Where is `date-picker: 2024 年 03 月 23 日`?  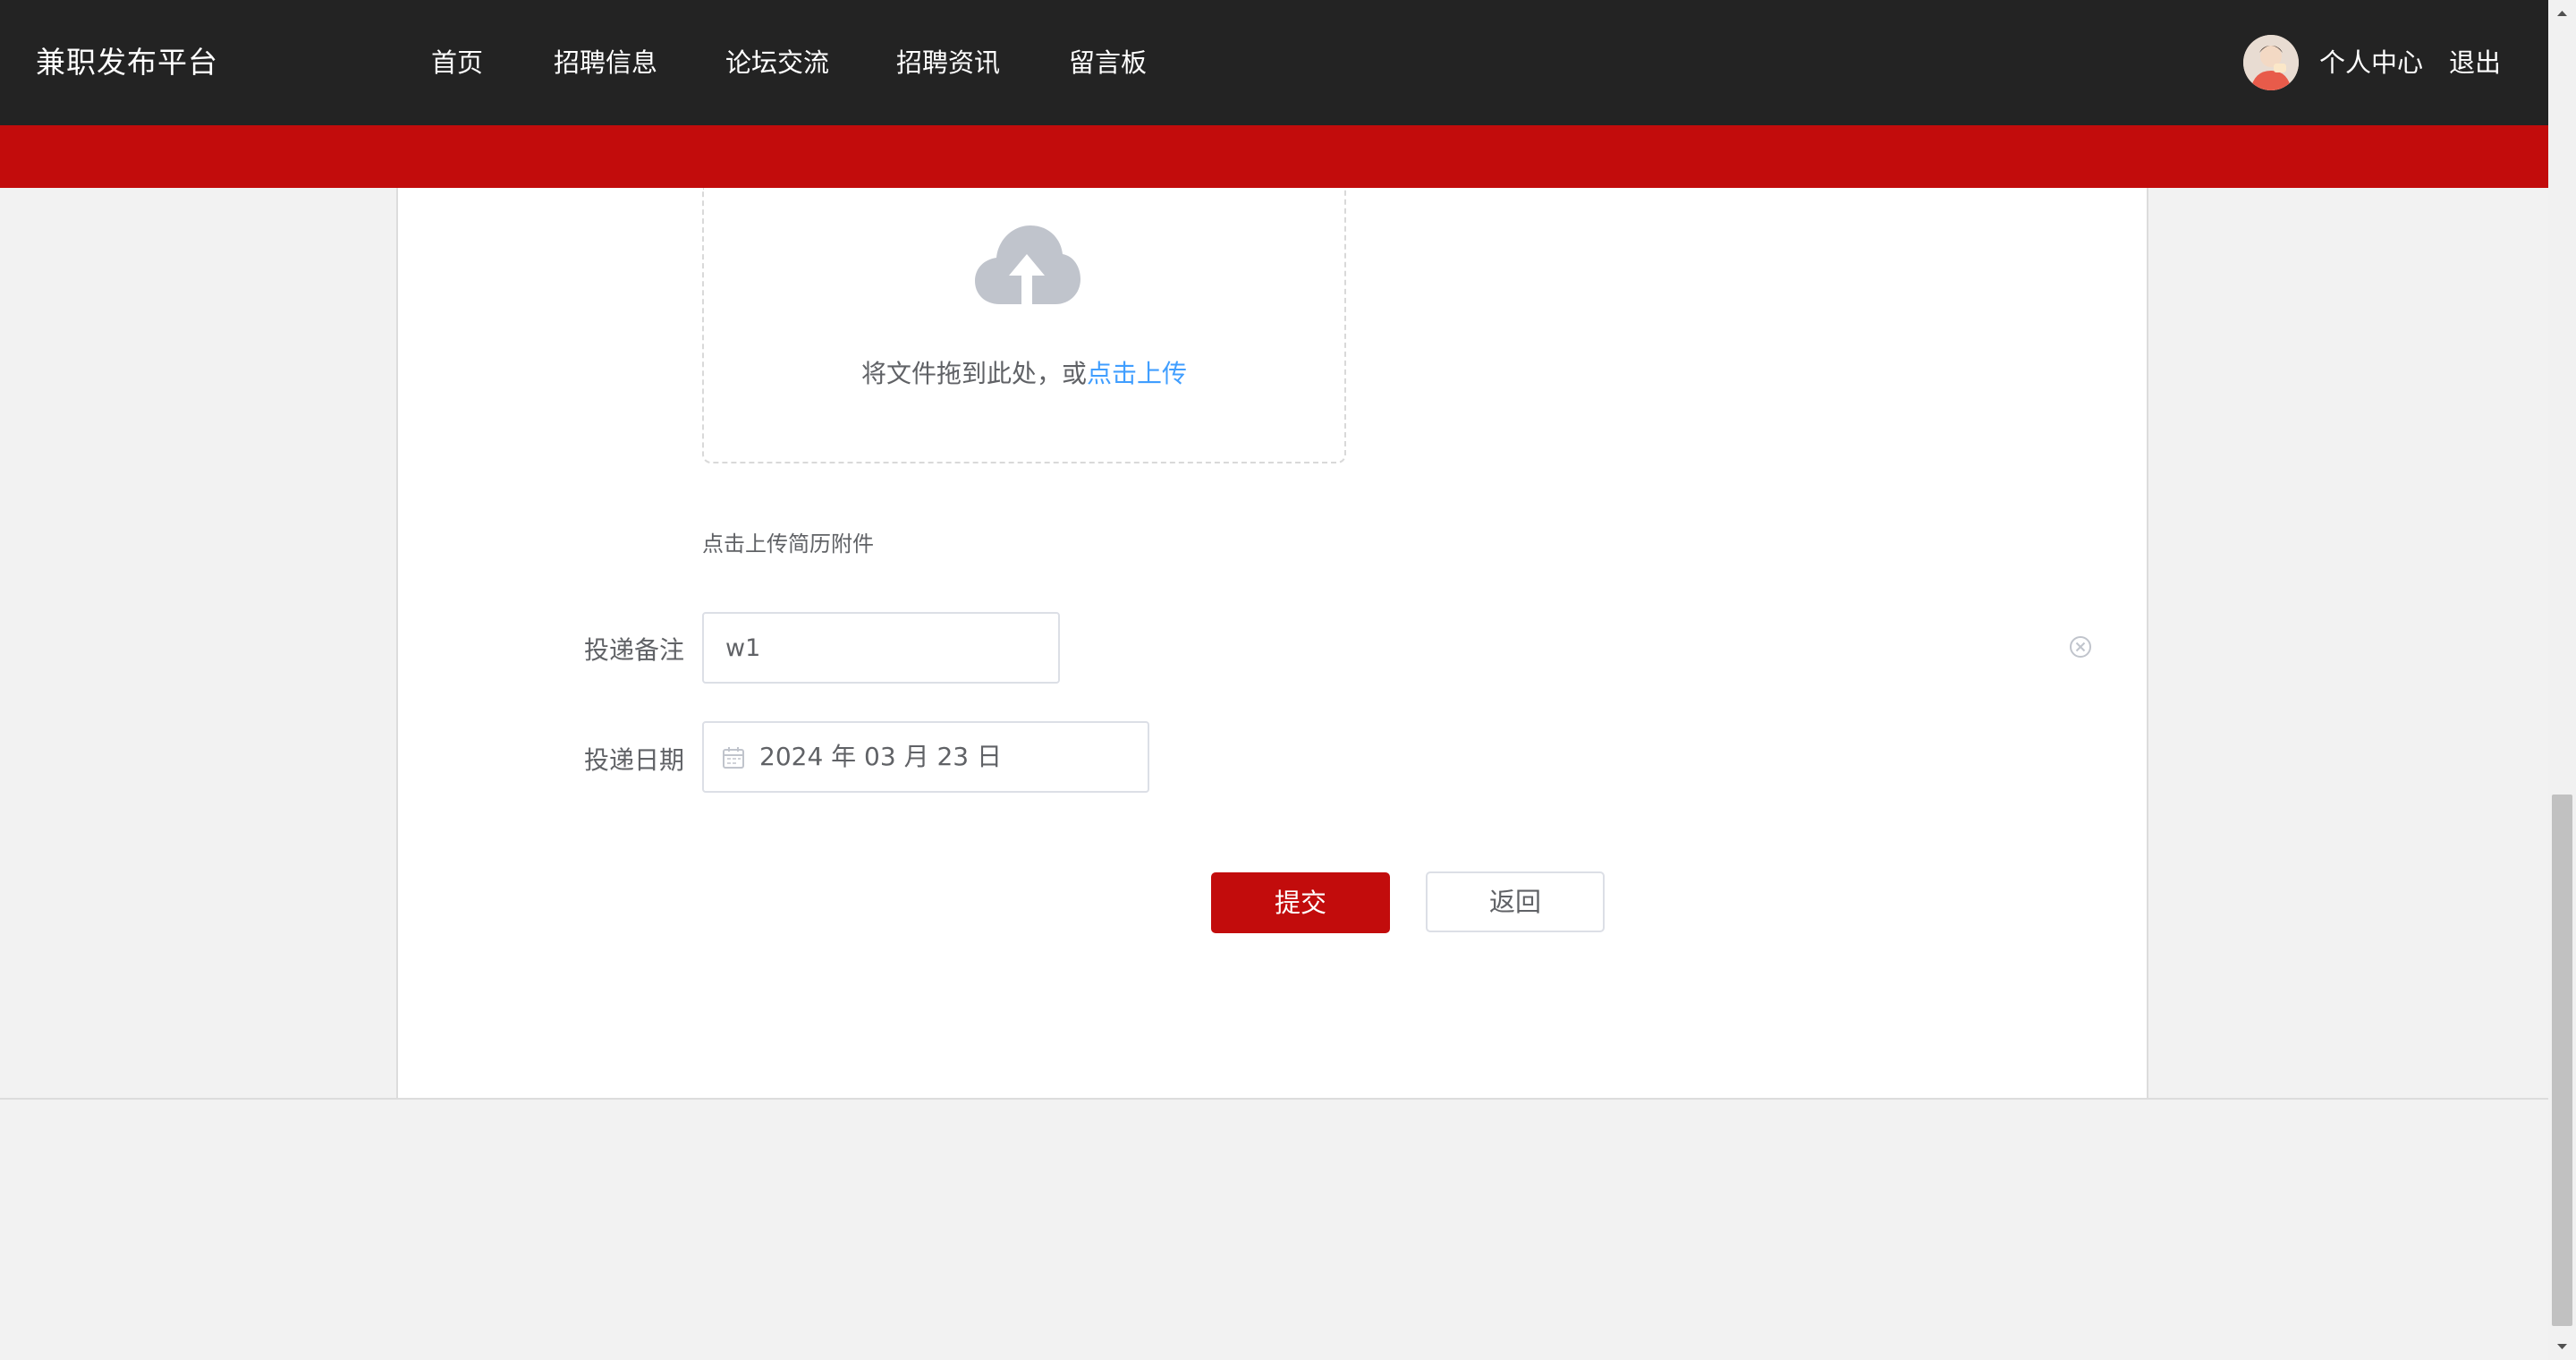
date-picker: 2024 年 03 月 23 日 is located at coordinates (925, 757).